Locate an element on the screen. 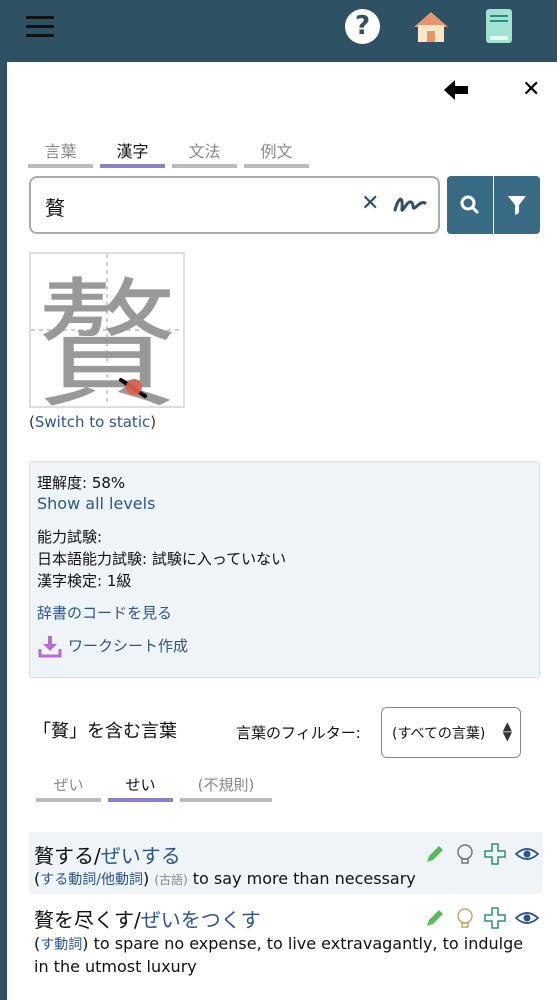 The width and height of the screenshot is (557, 1000). home-icon is located at coordinates (431, 27).